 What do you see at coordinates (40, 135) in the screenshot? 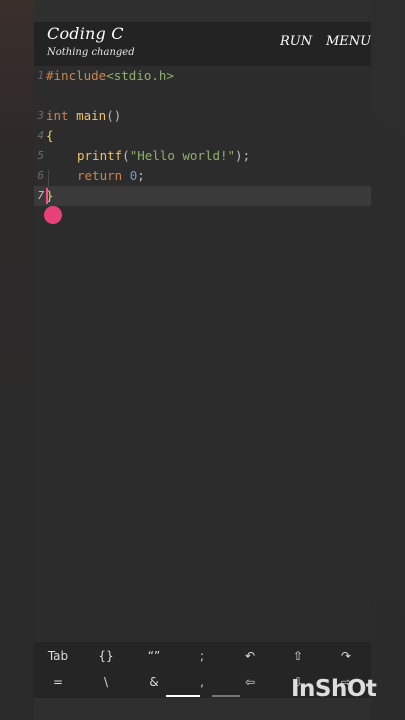
I see `line-number: 4` at bounding box center [40, 135].